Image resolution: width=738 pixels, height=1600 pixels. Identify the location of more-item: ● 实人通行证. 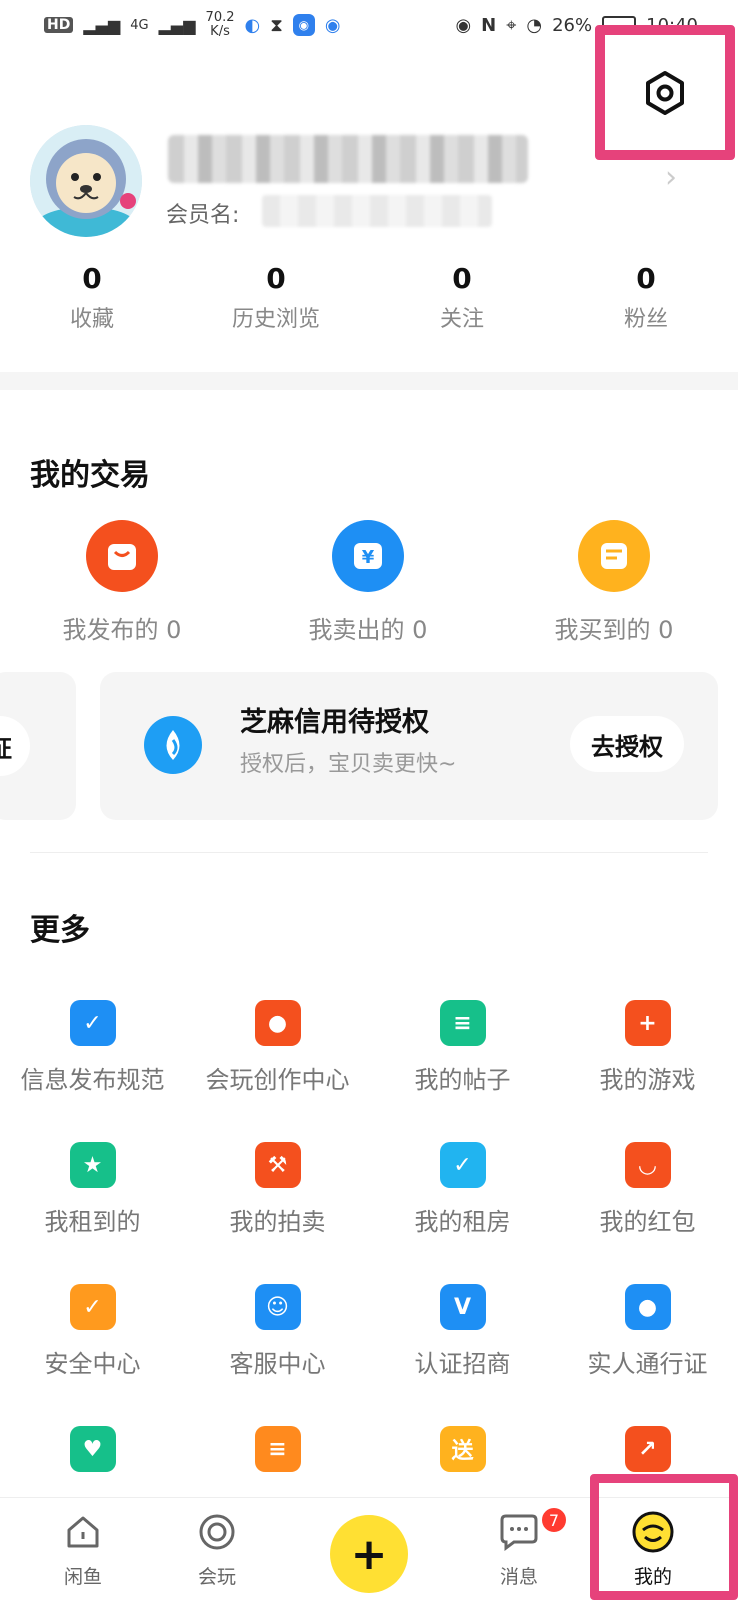
(646, 1331).